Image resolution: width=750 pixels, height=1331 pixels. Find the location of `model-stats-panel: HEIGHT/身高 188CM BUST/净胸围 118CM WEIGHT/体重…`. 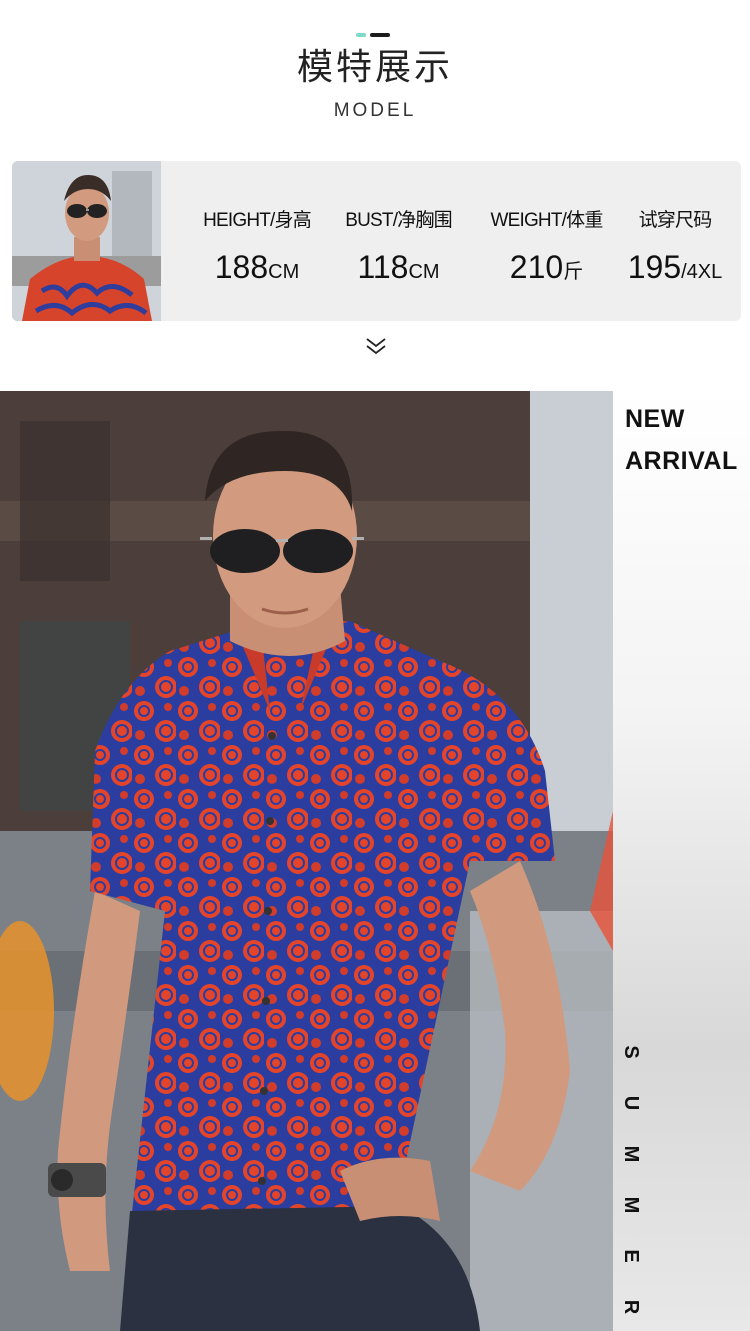

model-stats-panel: HEIGHT/身高 188CM BUST/净胸围 118CM WEIGHT/体重… is located at coordinates (376, 241).